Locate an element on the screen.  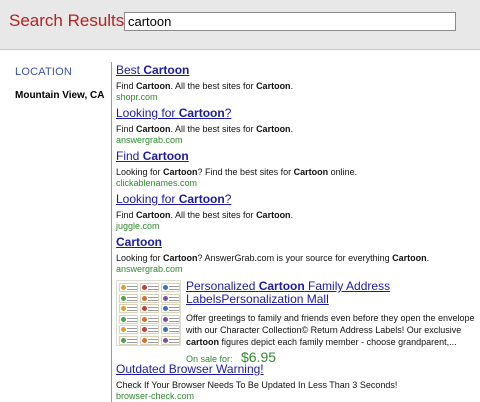
result-title-link: Best Cartoon is located at coordinates (296, 70).